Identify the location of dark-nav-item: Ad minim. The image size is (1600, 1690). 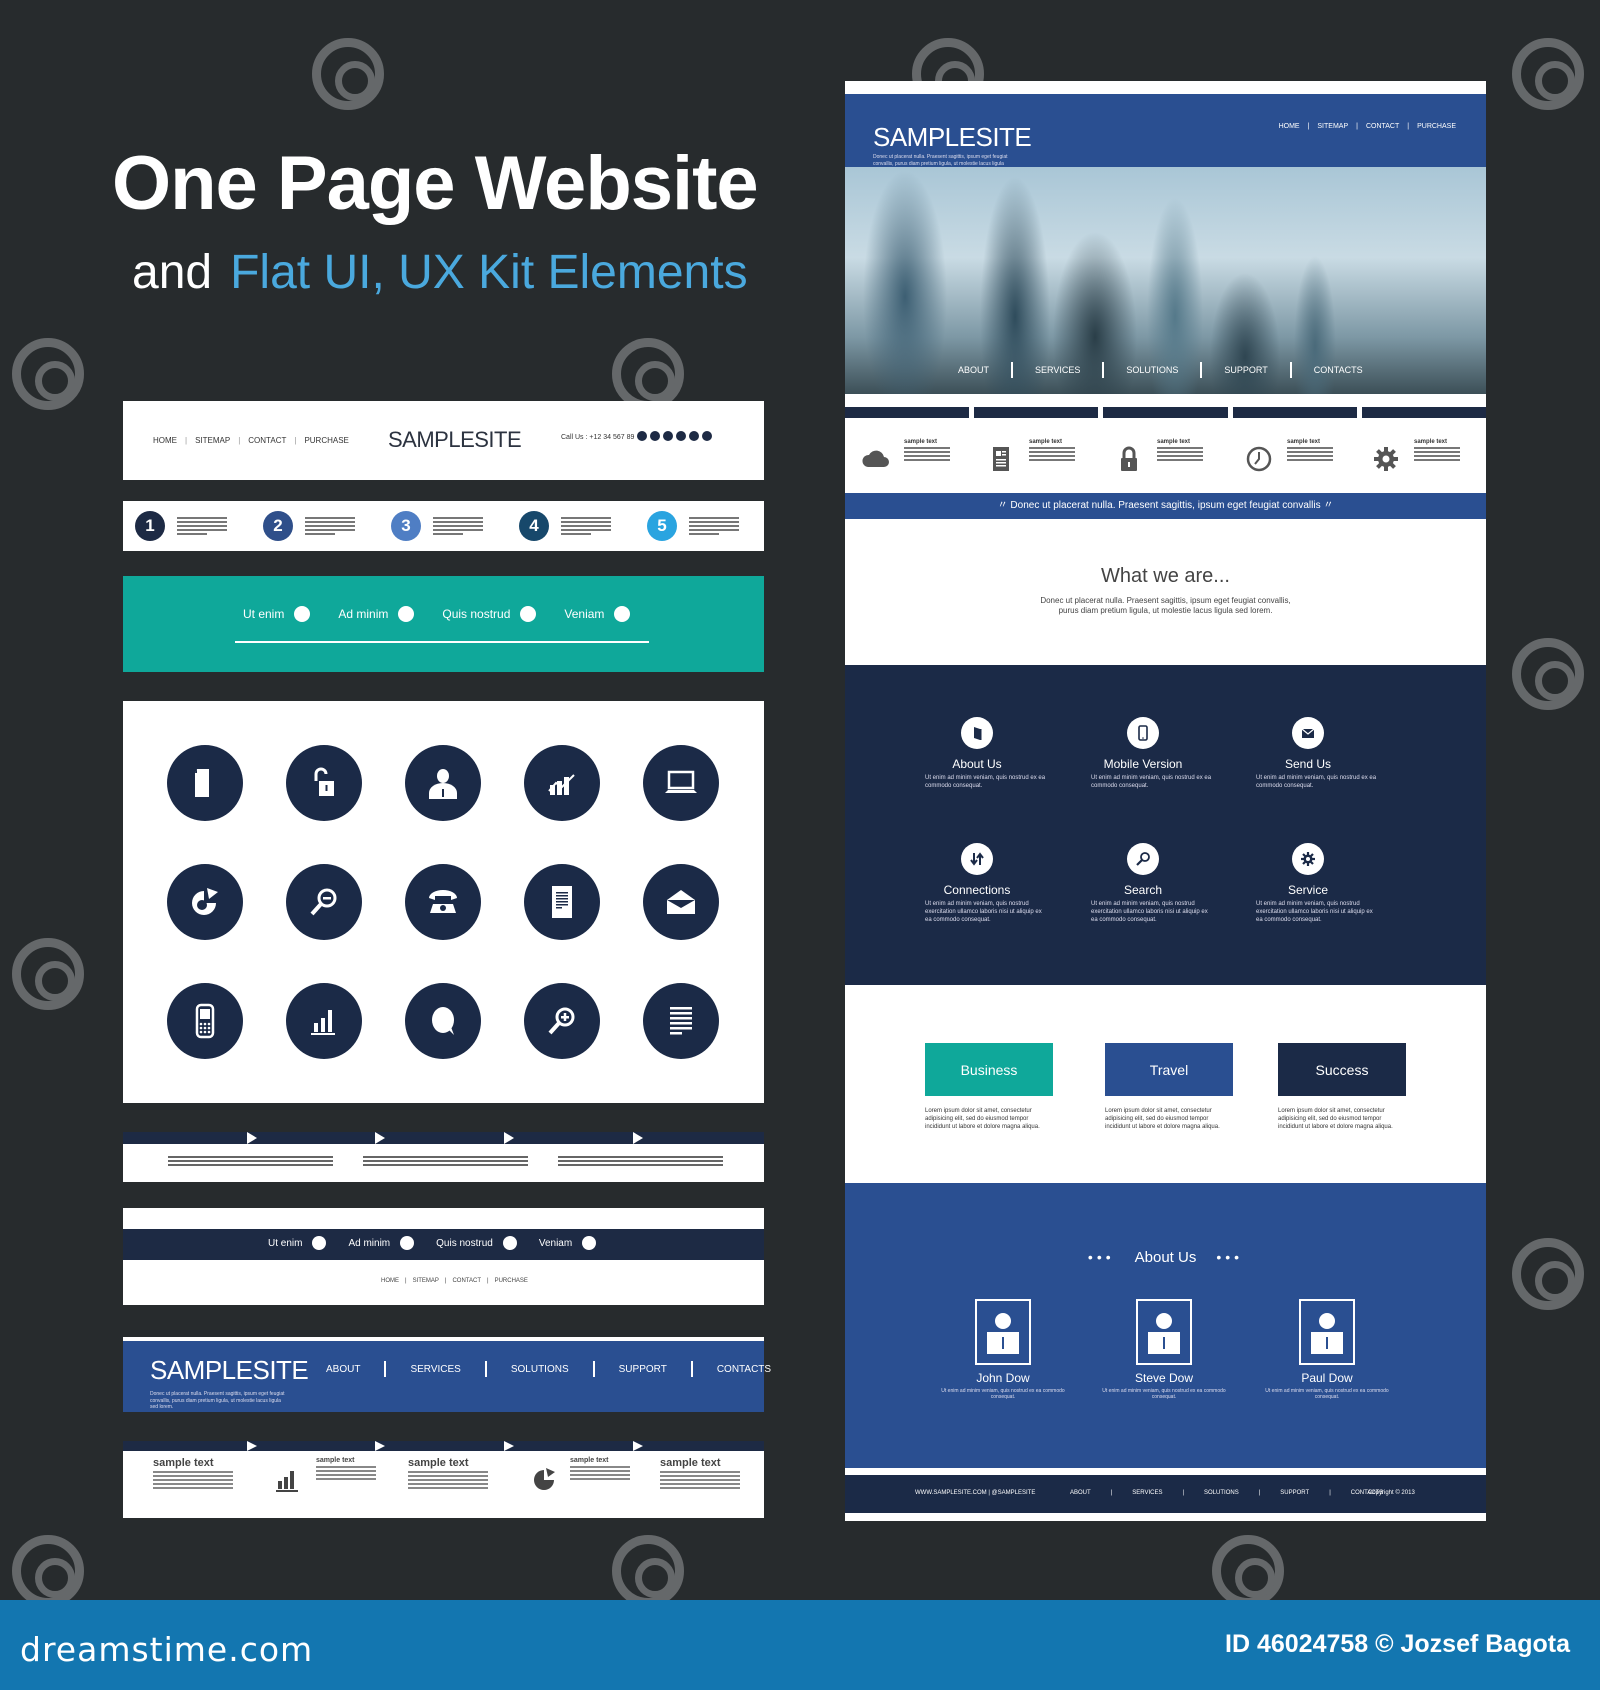
(381, 1243).